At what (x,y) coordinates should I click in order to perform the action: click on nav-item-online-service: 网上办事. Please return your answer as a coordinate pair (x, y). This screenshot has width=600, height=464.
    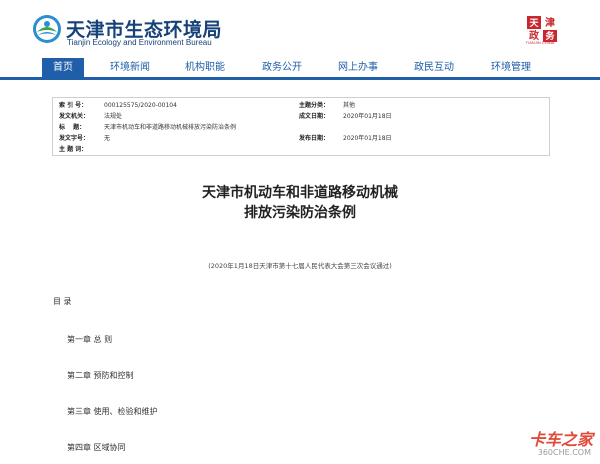
    Looking at the image, I should click on (358, 68).